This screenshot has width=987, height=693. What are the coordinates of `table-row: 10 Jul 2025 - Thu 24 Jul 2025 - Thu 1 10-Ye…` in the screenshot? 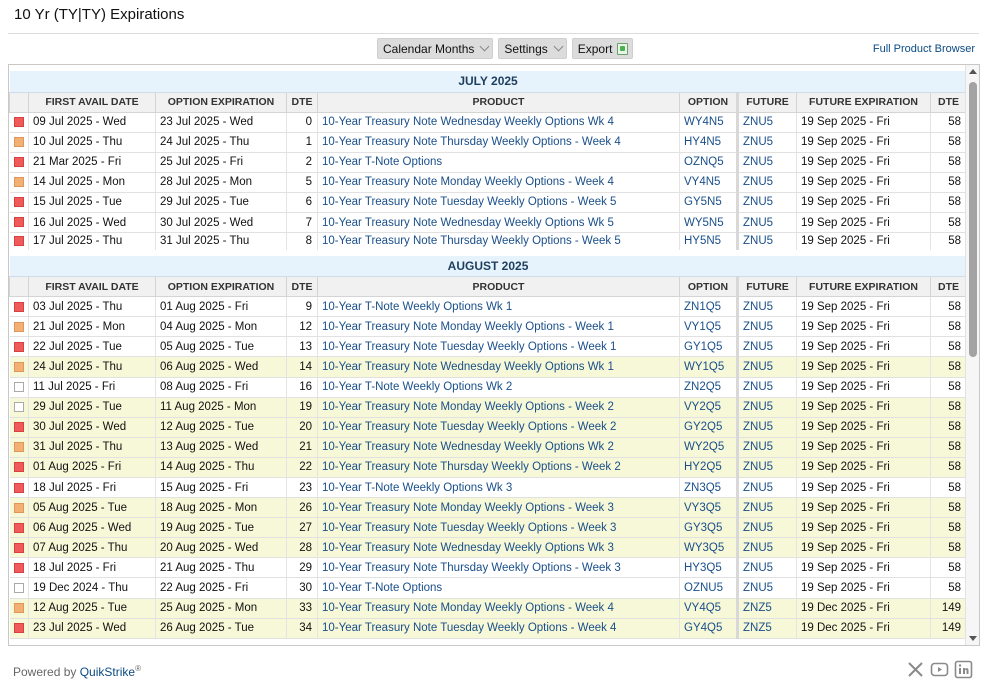 It's located at (487, 142).